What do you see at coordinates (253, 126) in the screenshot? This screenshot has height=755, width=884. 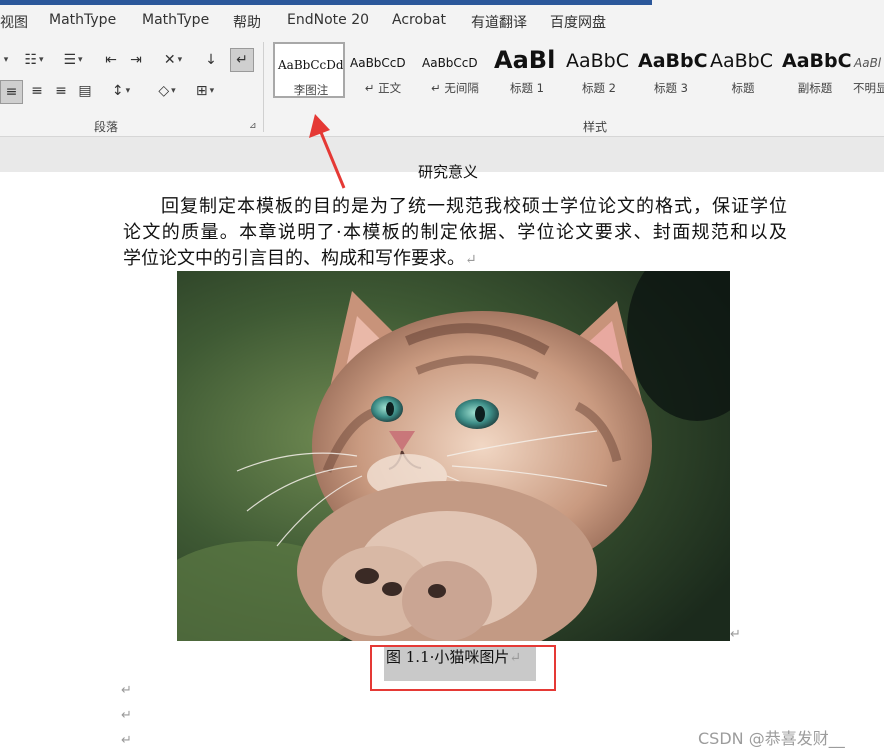 I see `paragraph-dialog-launcher-icon: ⊿` at bounding box center [253, 126].